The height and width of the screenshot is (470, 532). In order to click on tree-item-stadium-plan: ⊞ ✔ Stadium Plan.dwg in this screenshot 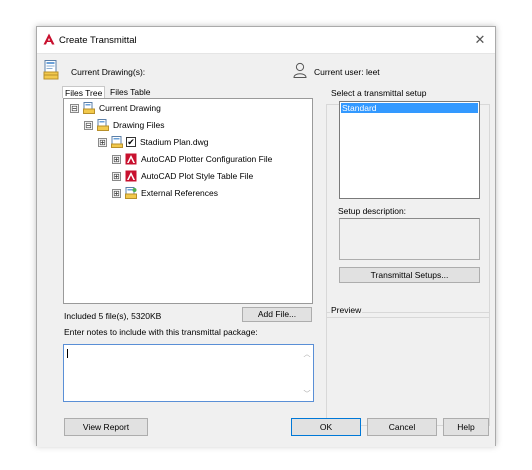, I will do `click(188, 142)`.